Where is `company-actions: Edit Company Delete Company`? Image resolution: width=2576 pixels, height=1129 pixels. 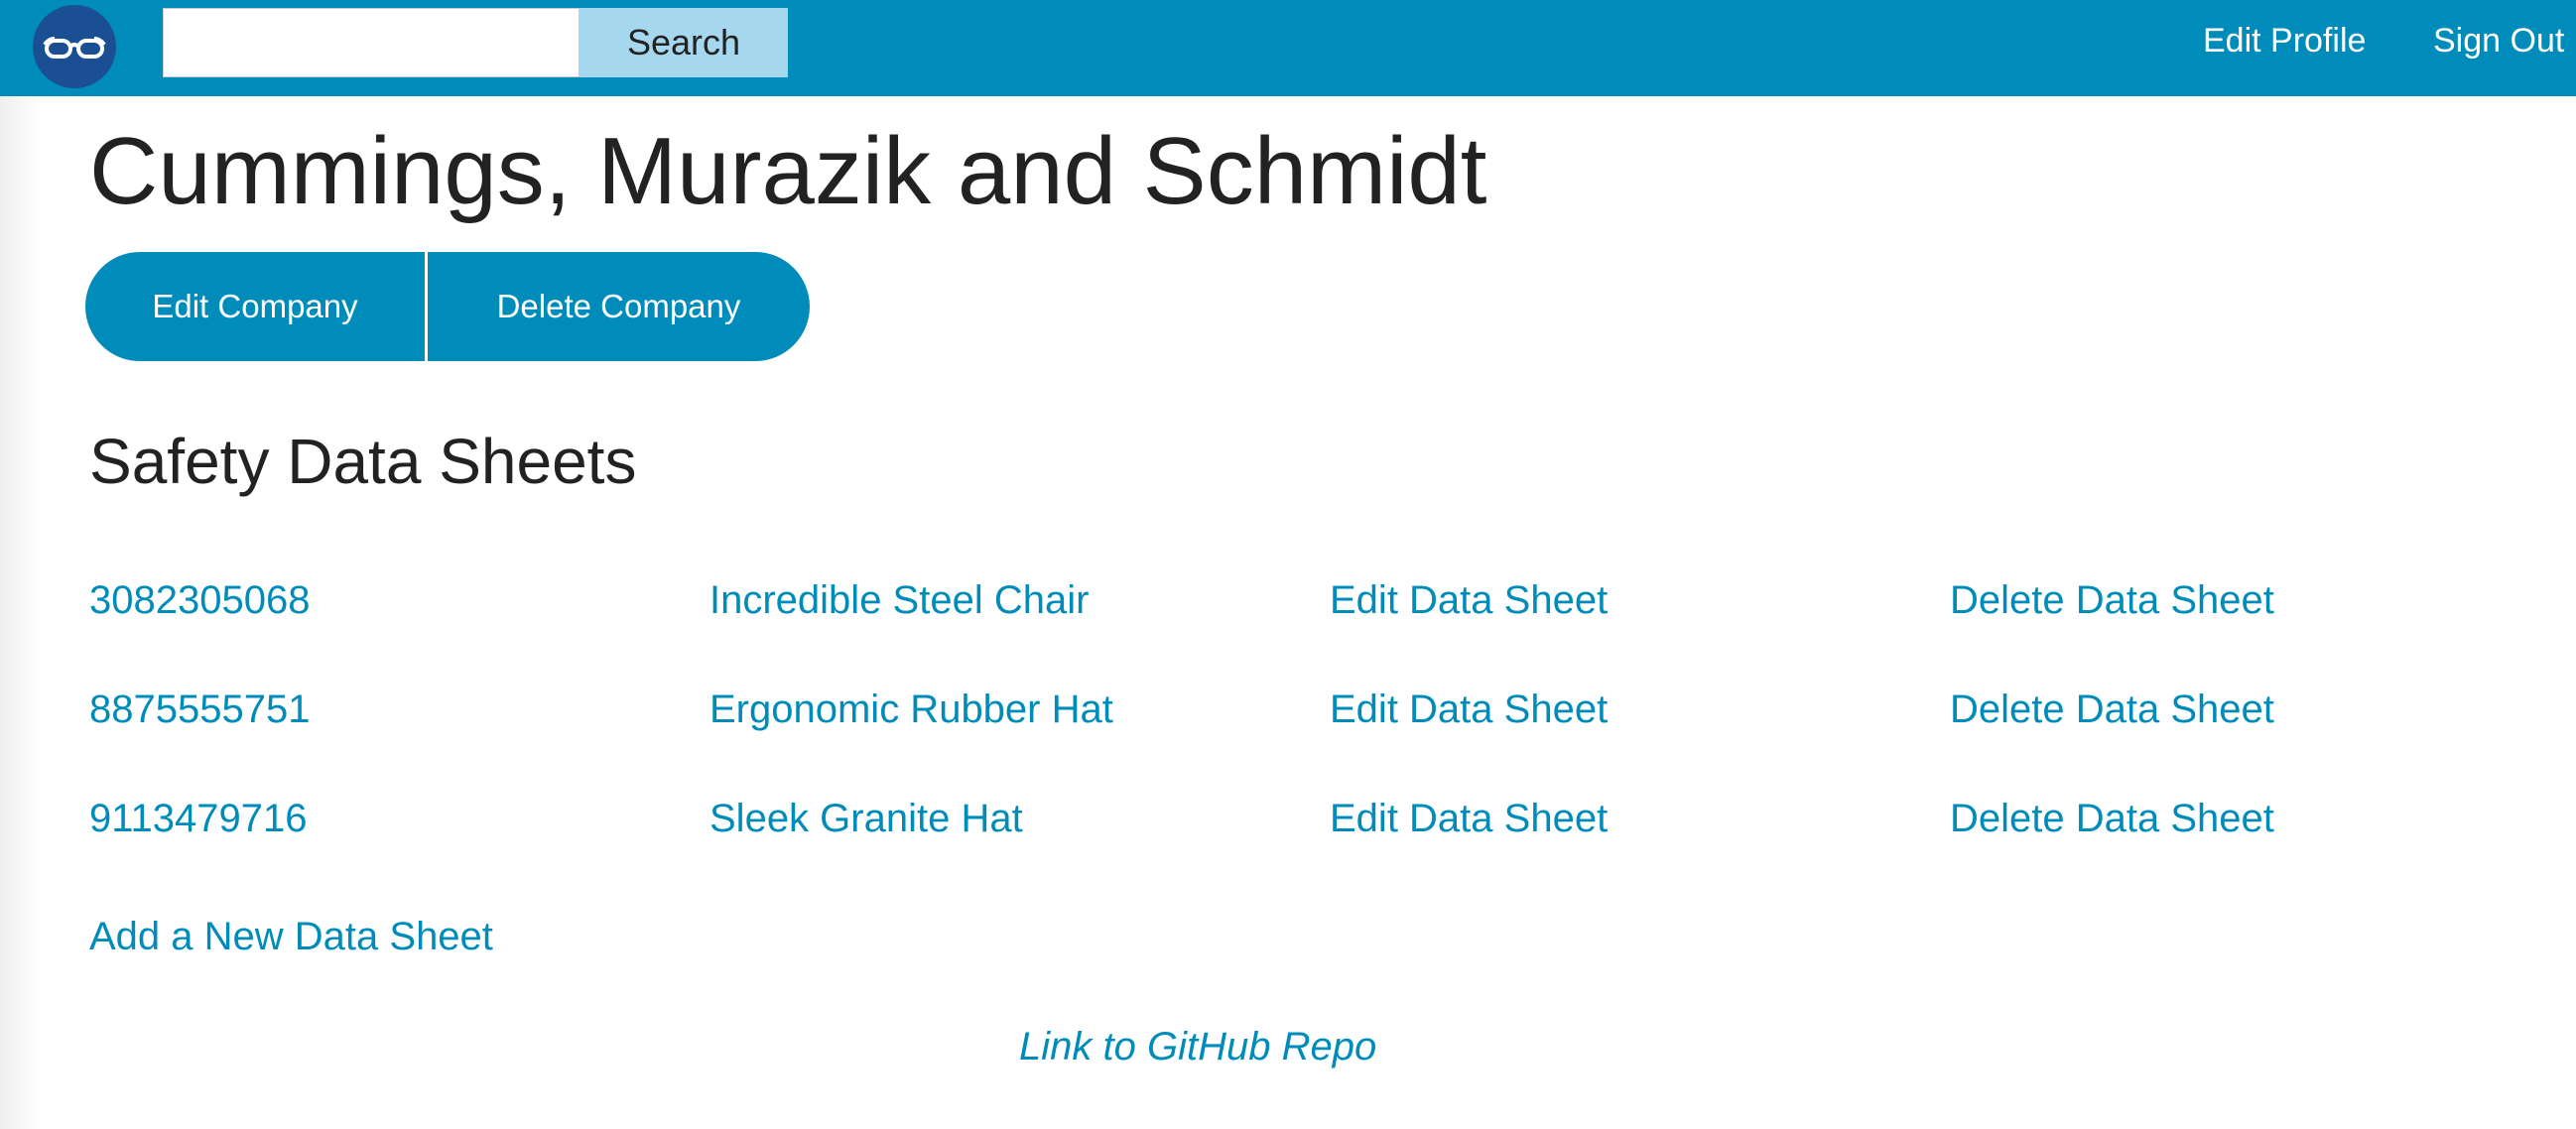 company-actions: Edit Company Delete Company is located at coordinates (448, 306).